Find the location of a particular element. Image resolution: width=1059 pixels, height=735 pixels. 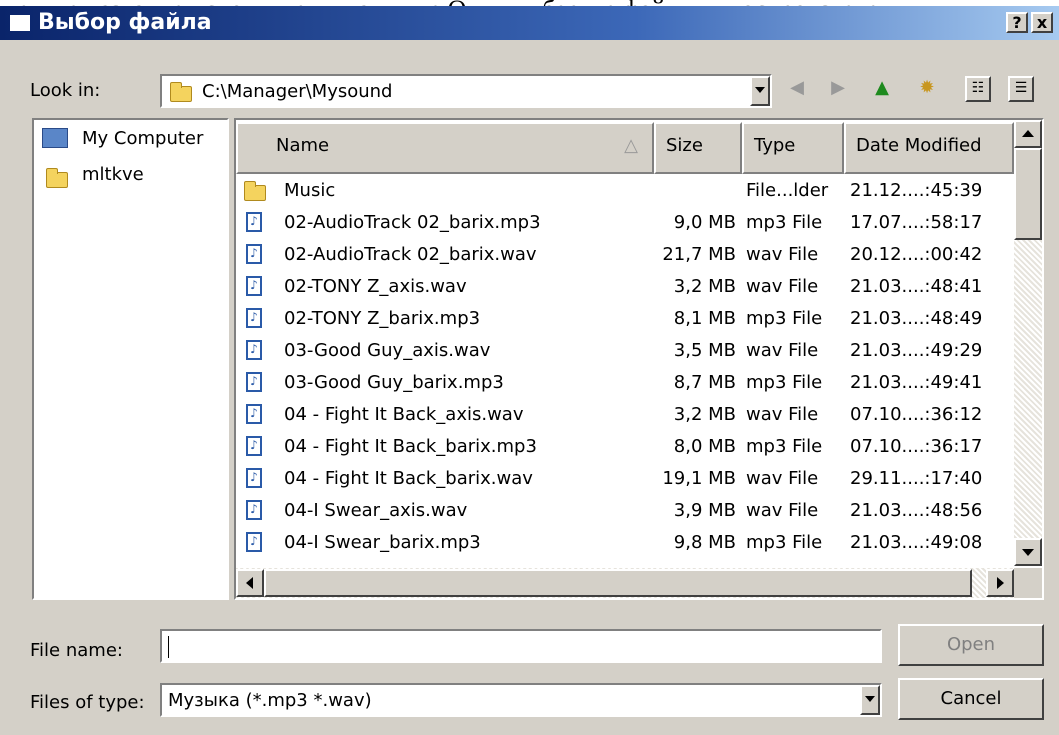

chevron-right-icon is located at coordinates (1000, 583).